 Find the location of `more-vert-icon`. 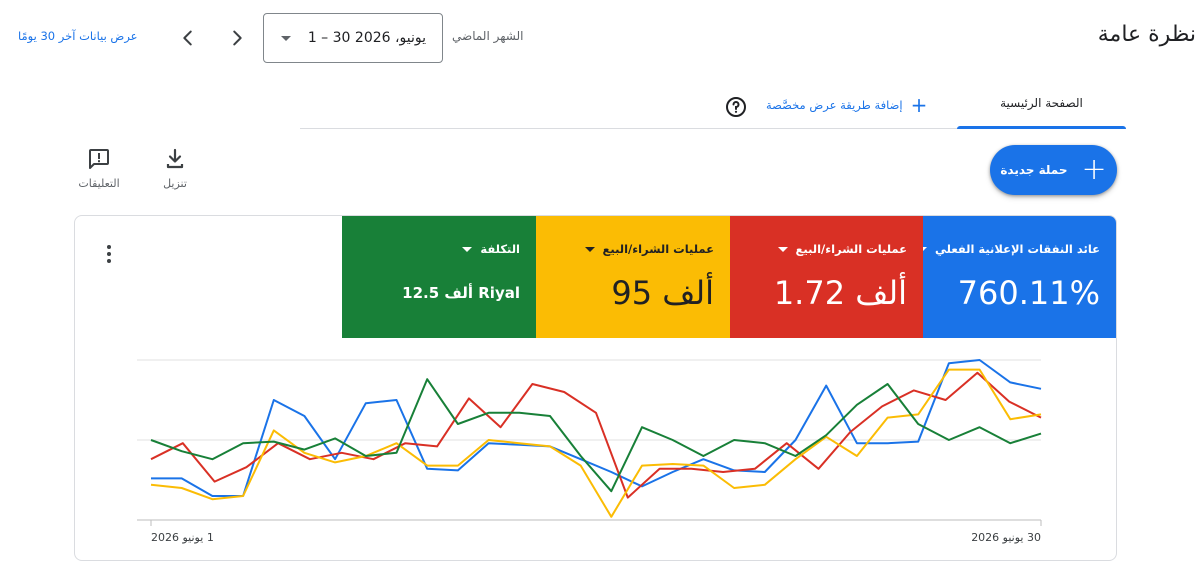

more-vert-icon is located at coordinates (109, 254).